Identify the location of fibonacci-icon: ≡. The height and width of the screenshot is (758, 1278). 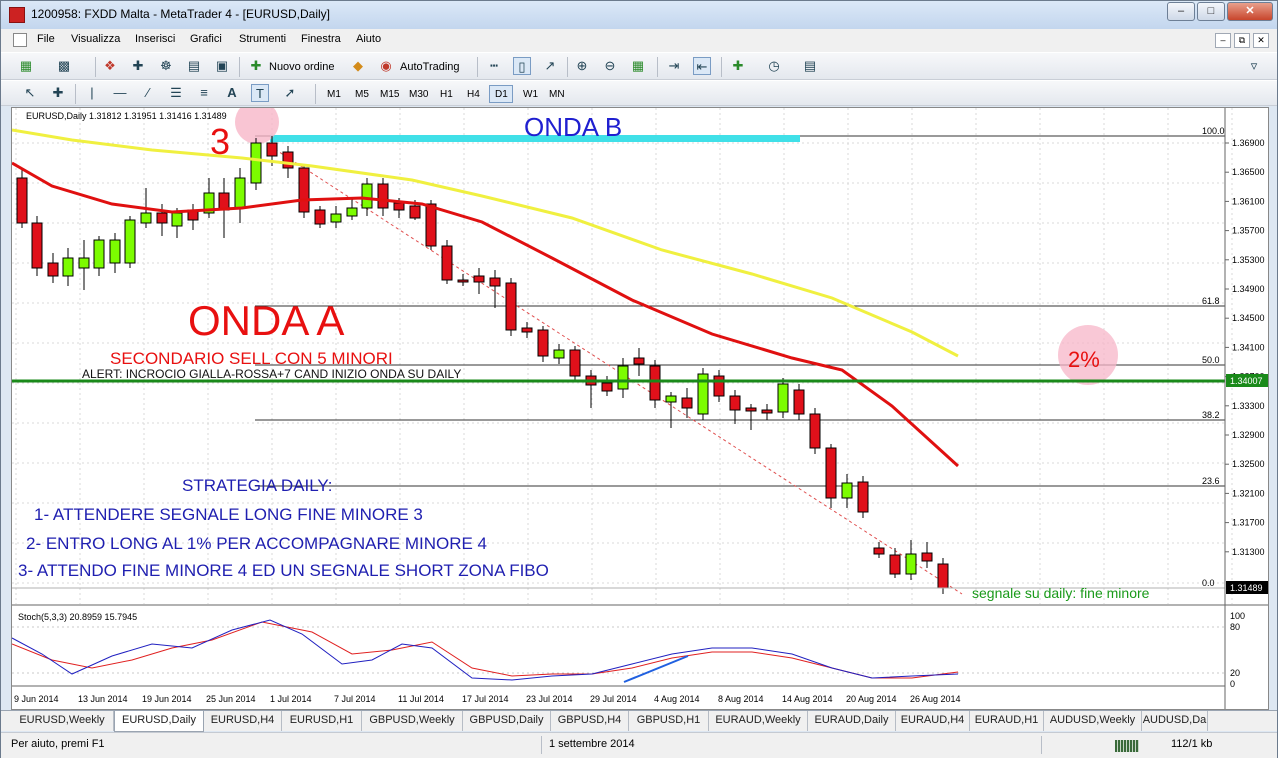
(204, 93).